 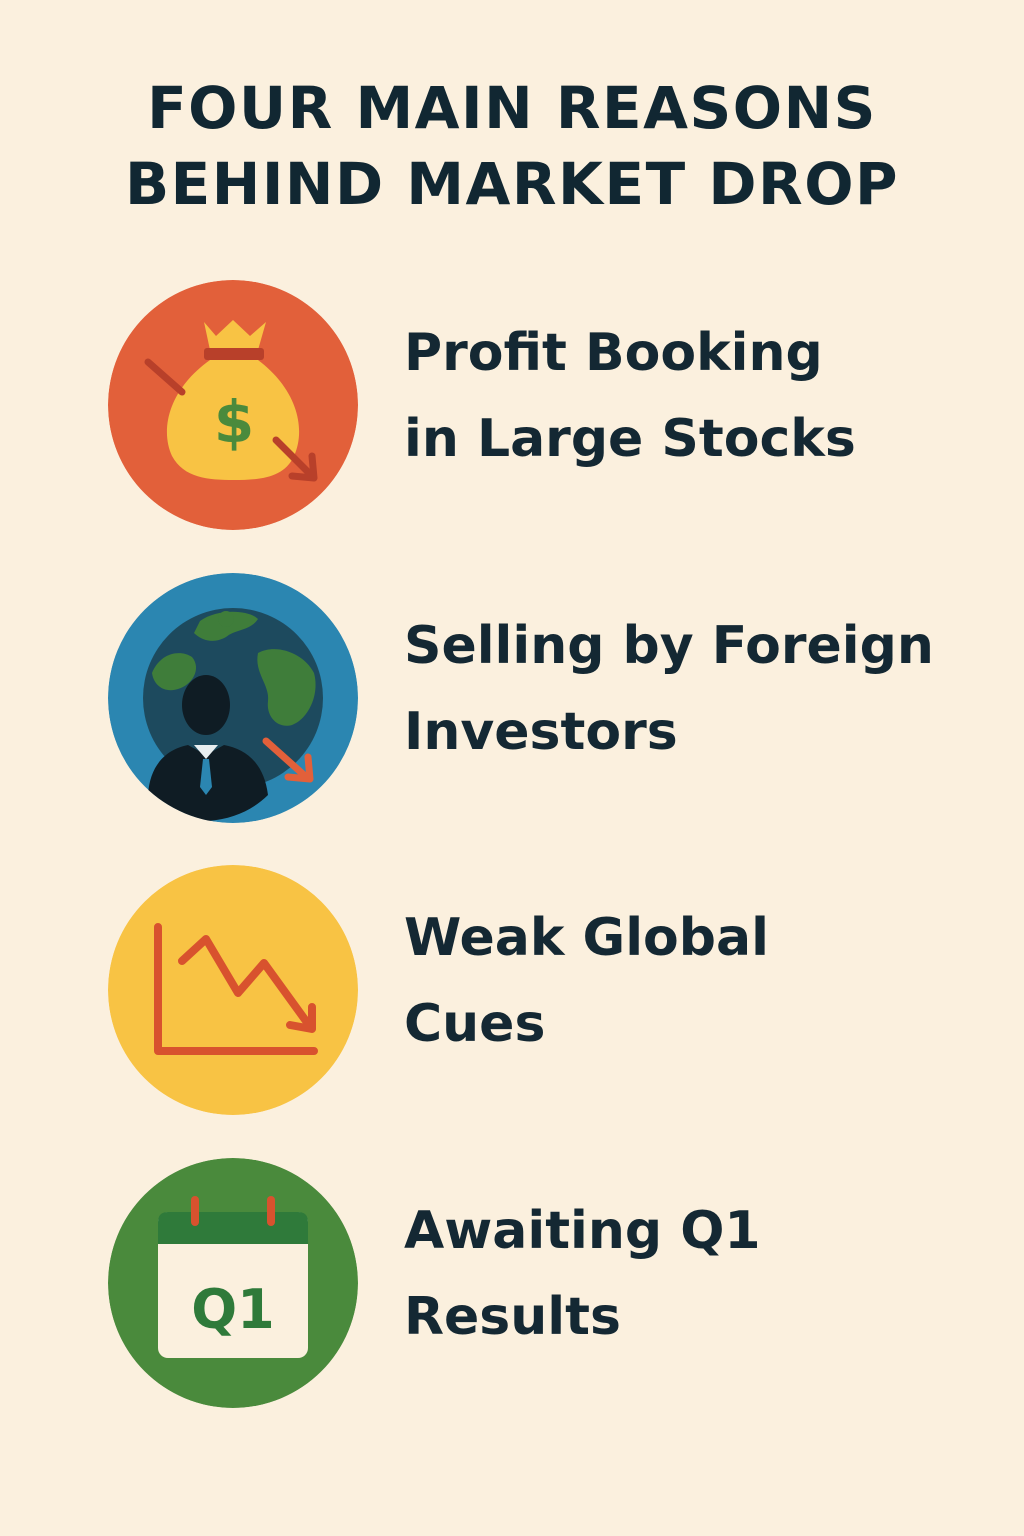 I want to click on reason-label-line-2: Results, so click(x=512, y=1317).